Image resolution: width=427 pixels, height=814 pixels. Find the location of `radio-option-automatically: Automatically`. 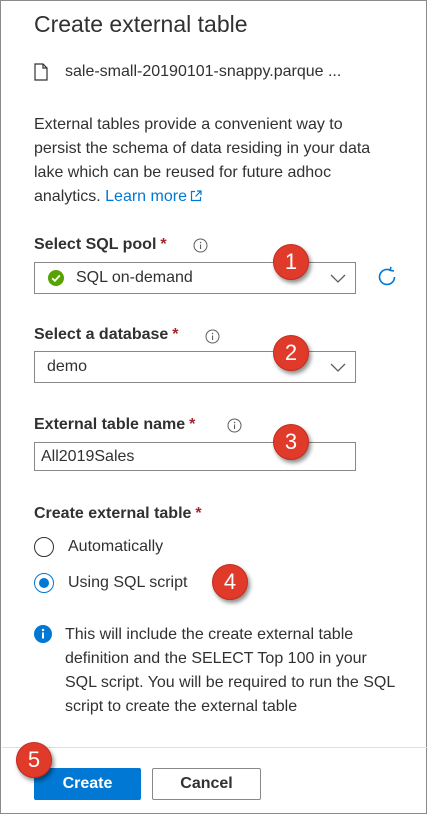

radio-option-automatically: Automatically is located at coordinates (98, 547).